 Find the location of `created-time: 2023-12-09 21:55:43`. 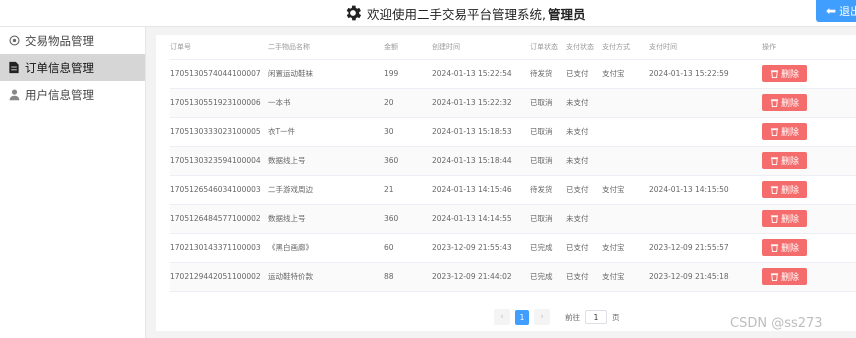

created-time: 2023-12-09 21:55:43 is located at coordinates (481, 248).